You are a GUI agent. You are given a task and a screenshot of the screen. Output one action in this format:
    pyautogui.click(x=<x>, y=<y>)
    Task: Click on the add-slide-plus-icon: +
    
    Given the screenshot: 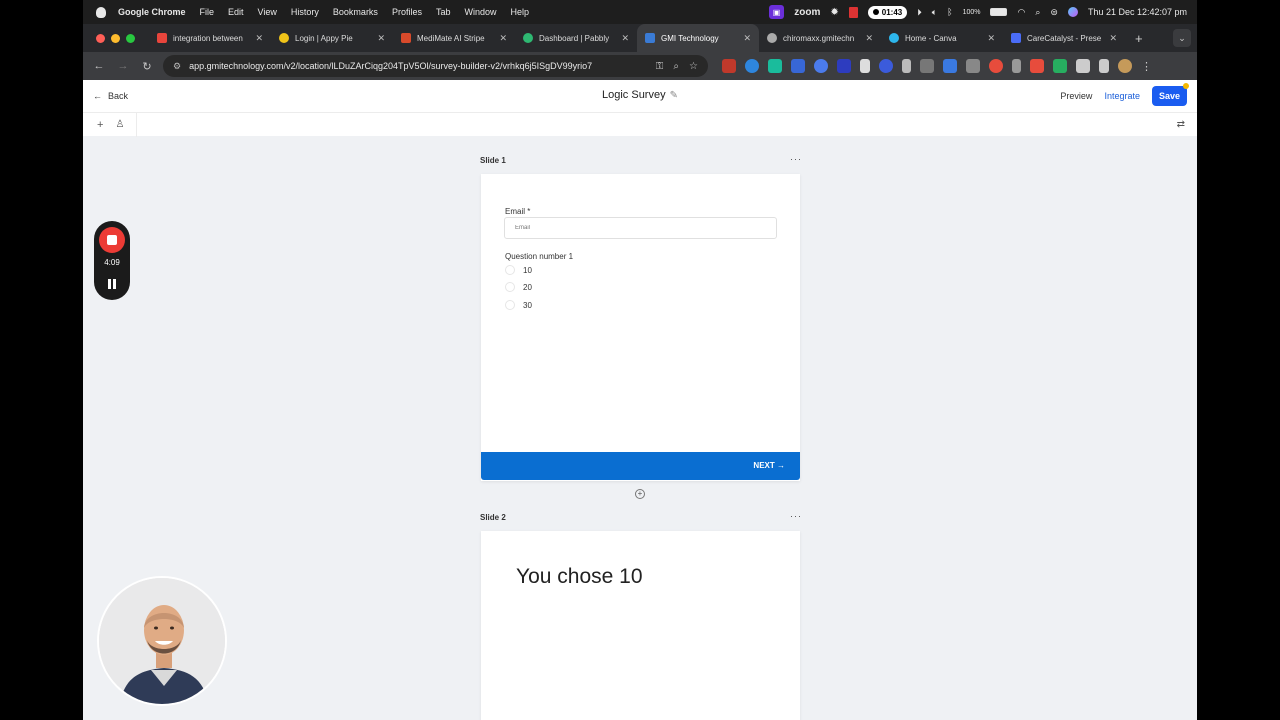 What is the action you would take?
    pyautogui.click(x=640, y=494)
    